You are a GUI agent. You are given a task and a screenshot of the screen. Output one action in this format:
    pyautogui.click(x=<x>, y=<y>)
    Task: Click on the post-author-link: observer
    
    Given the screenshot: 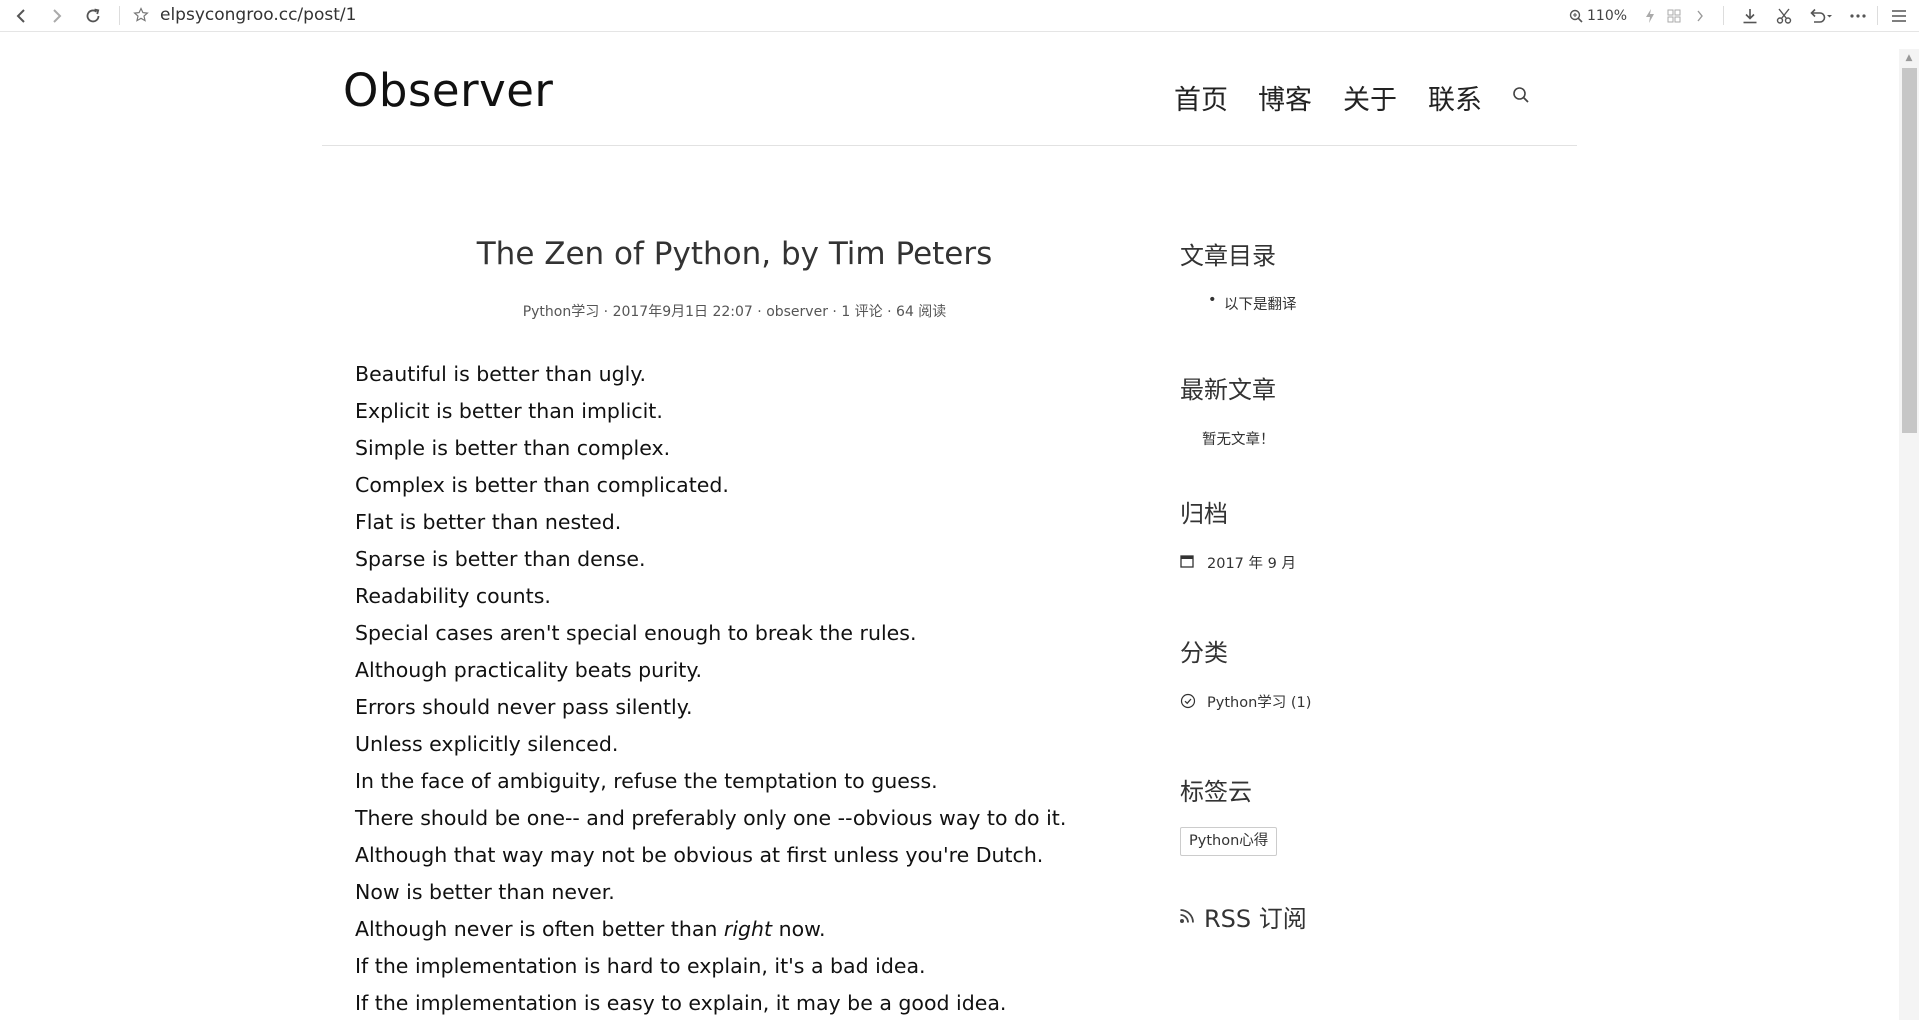 What is the action you would take?
    pyautogui.click(x=797, y=312)
    